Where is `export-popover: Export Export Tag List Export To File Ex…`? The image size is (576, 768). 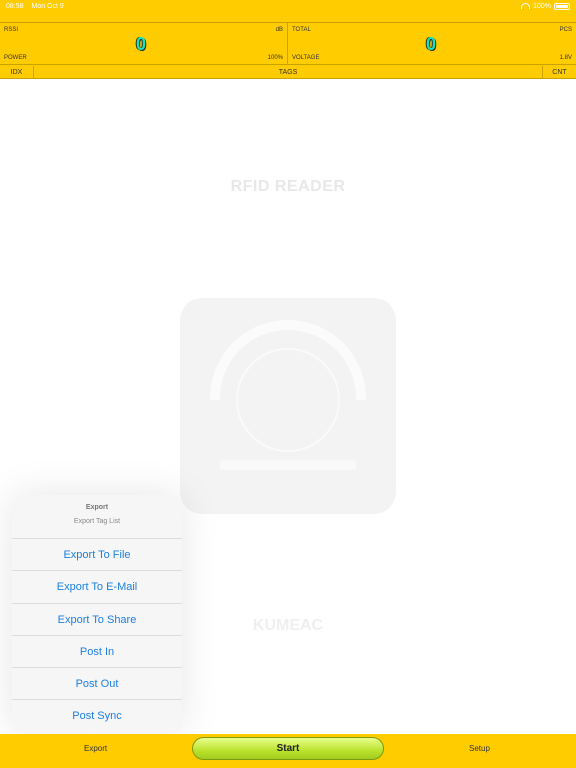
export-popover: Export Export Tag List Export To File Ex… is located at coordinates (97, 614).